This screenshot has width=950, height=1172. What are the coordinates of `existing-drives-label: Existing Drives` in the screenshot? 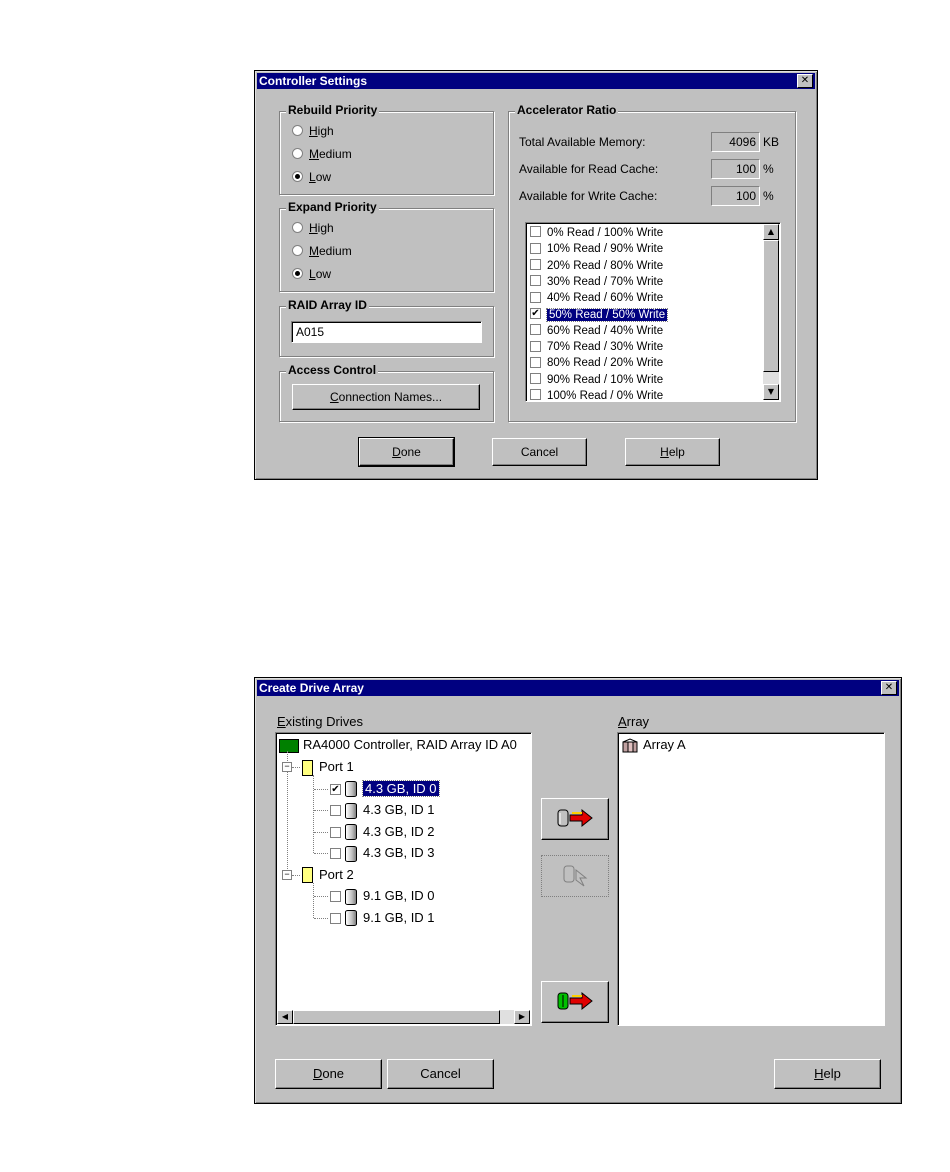 It's located at (320, 721).